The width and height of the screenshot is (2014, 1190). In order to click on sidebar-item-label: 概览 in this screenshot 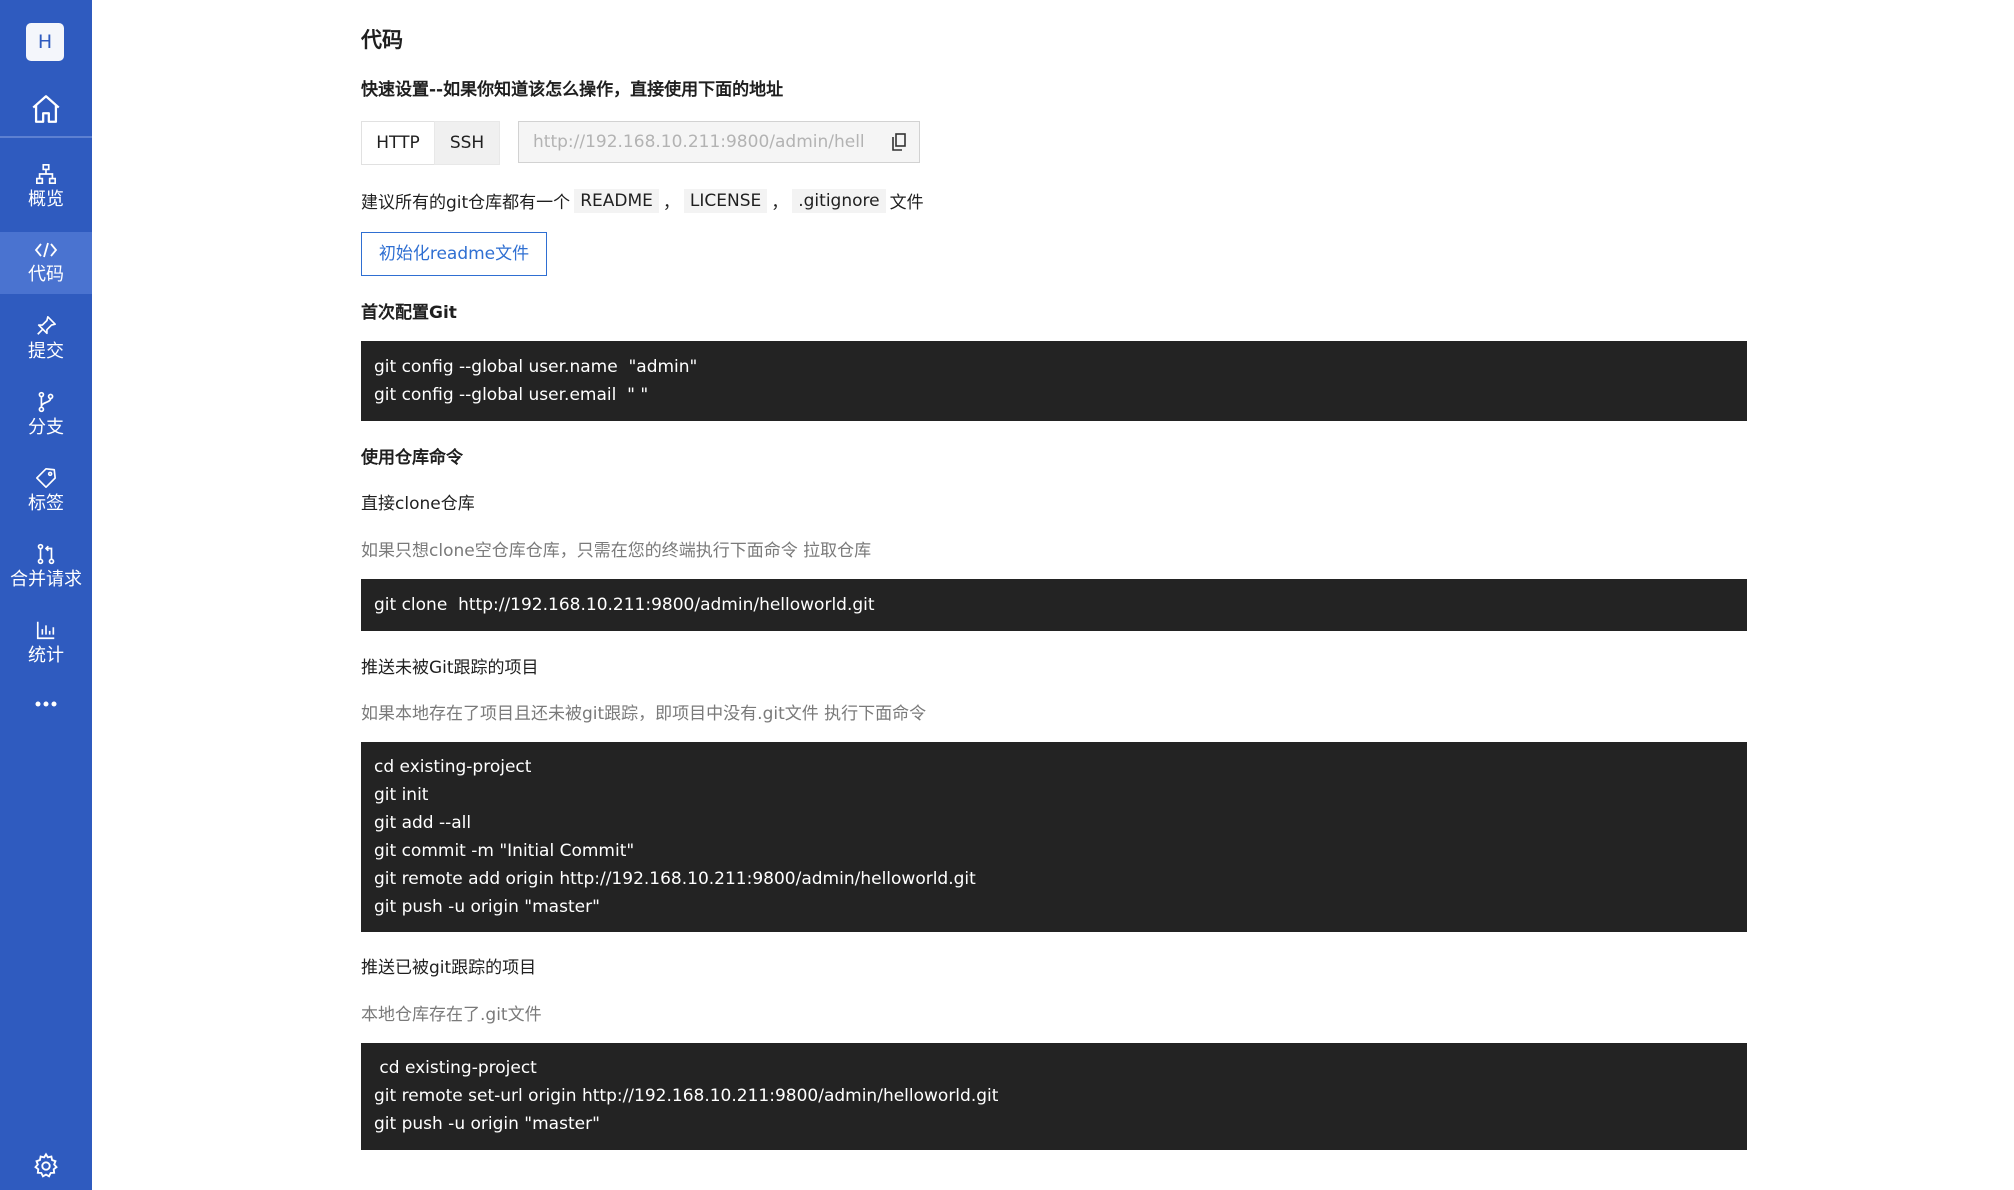, I will do `click(46, 199)`.